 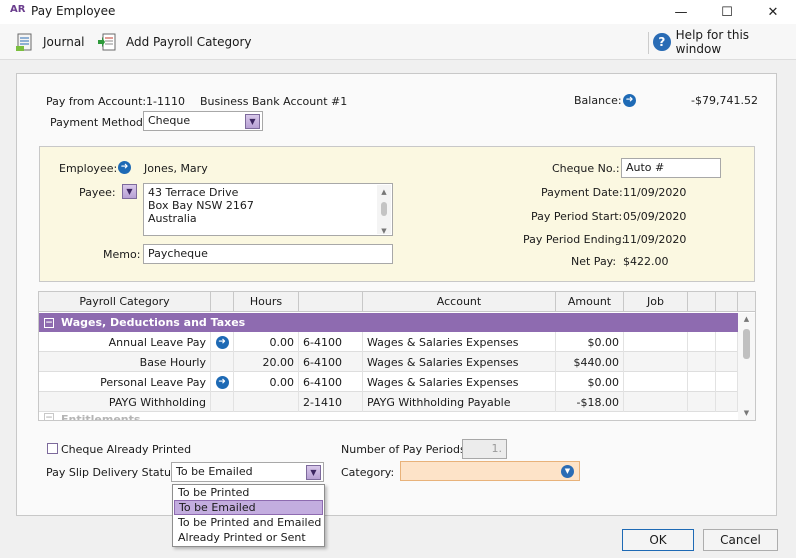 What do you see at coordinates (134, 402) in the screenshot?
I see `row-category: PAYG Withholding` at bounding box center [134, 402].